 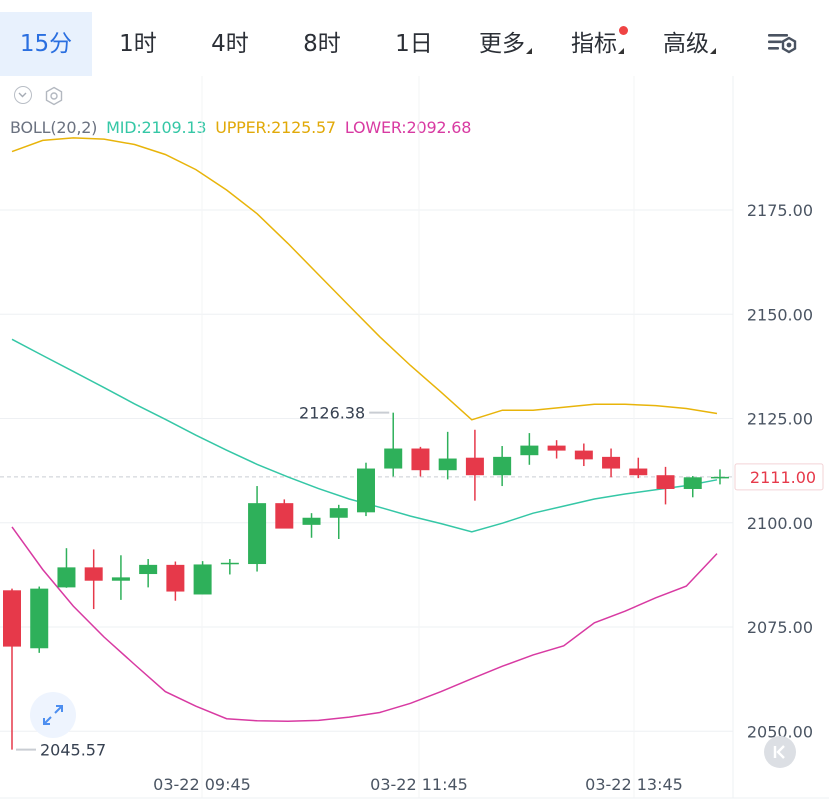 What do you see at coordinates (780, 752) in the screenshot?
I see `back-to-latest-icon` at bounding box center [780, 752].